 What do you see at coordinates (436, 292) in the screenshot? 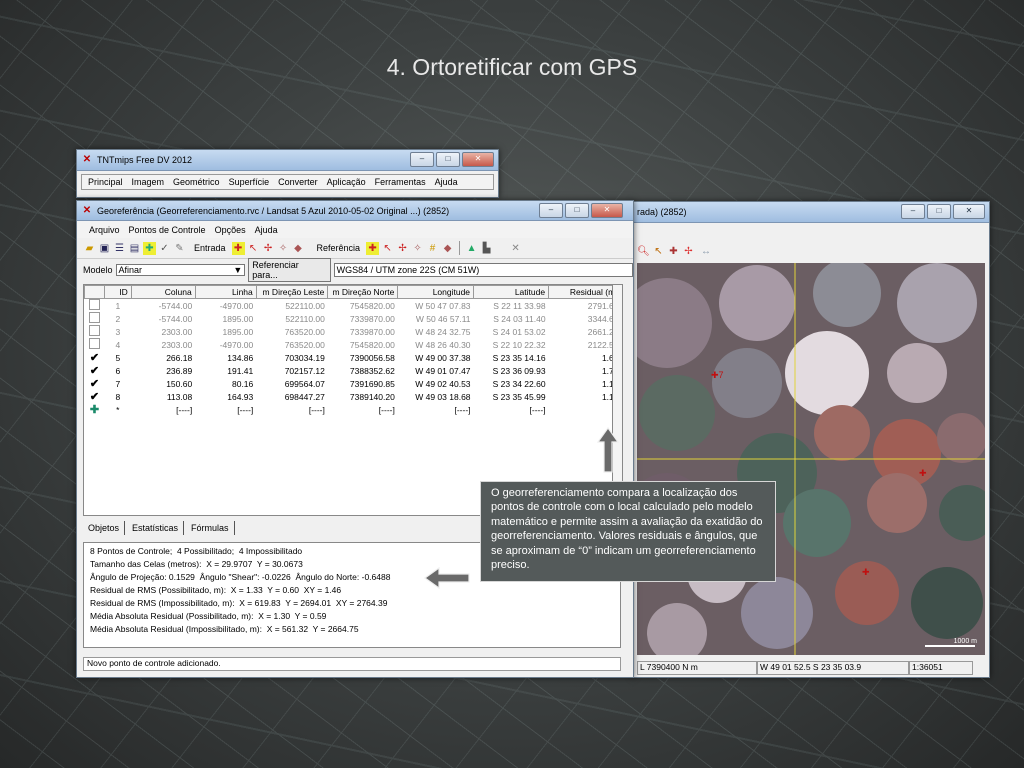
I see `column-header: Longitude` at bounding box center [436, 292].